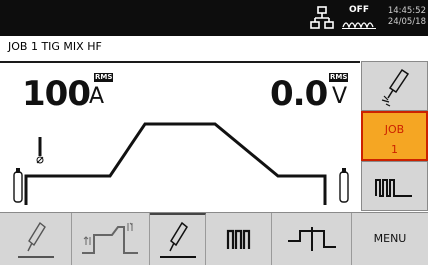 The height and width of the screenshot is (269, 428). Describe the element at coordinates (322, 17) in the screenshot. I see `network-icon` at that location.